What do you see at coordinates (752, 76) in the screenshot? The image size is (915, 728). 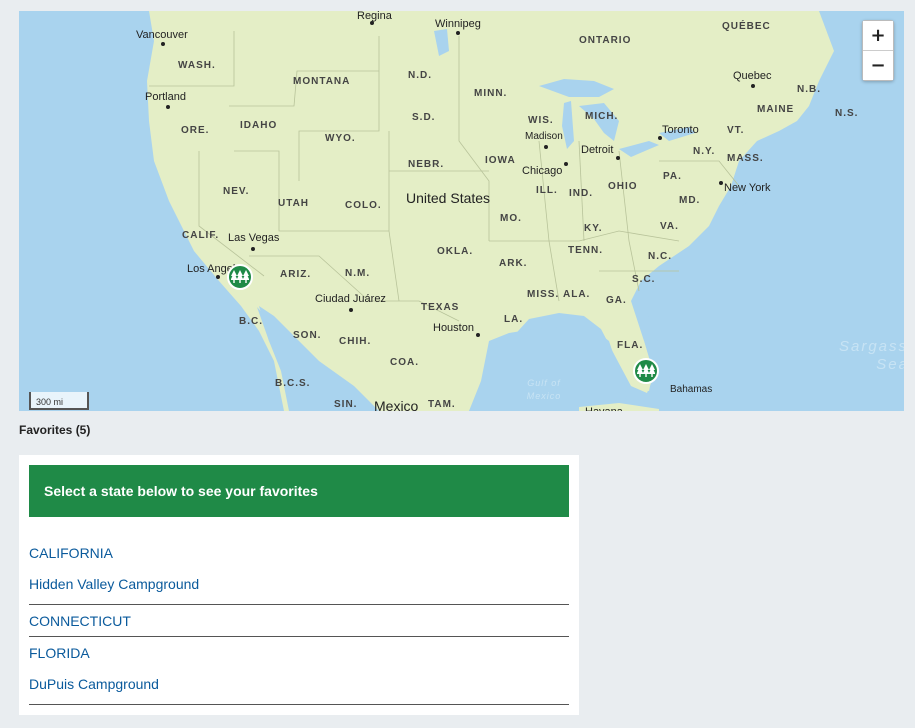 I see `city-label-quebec: Quebec` at bounding box center [752, 76].